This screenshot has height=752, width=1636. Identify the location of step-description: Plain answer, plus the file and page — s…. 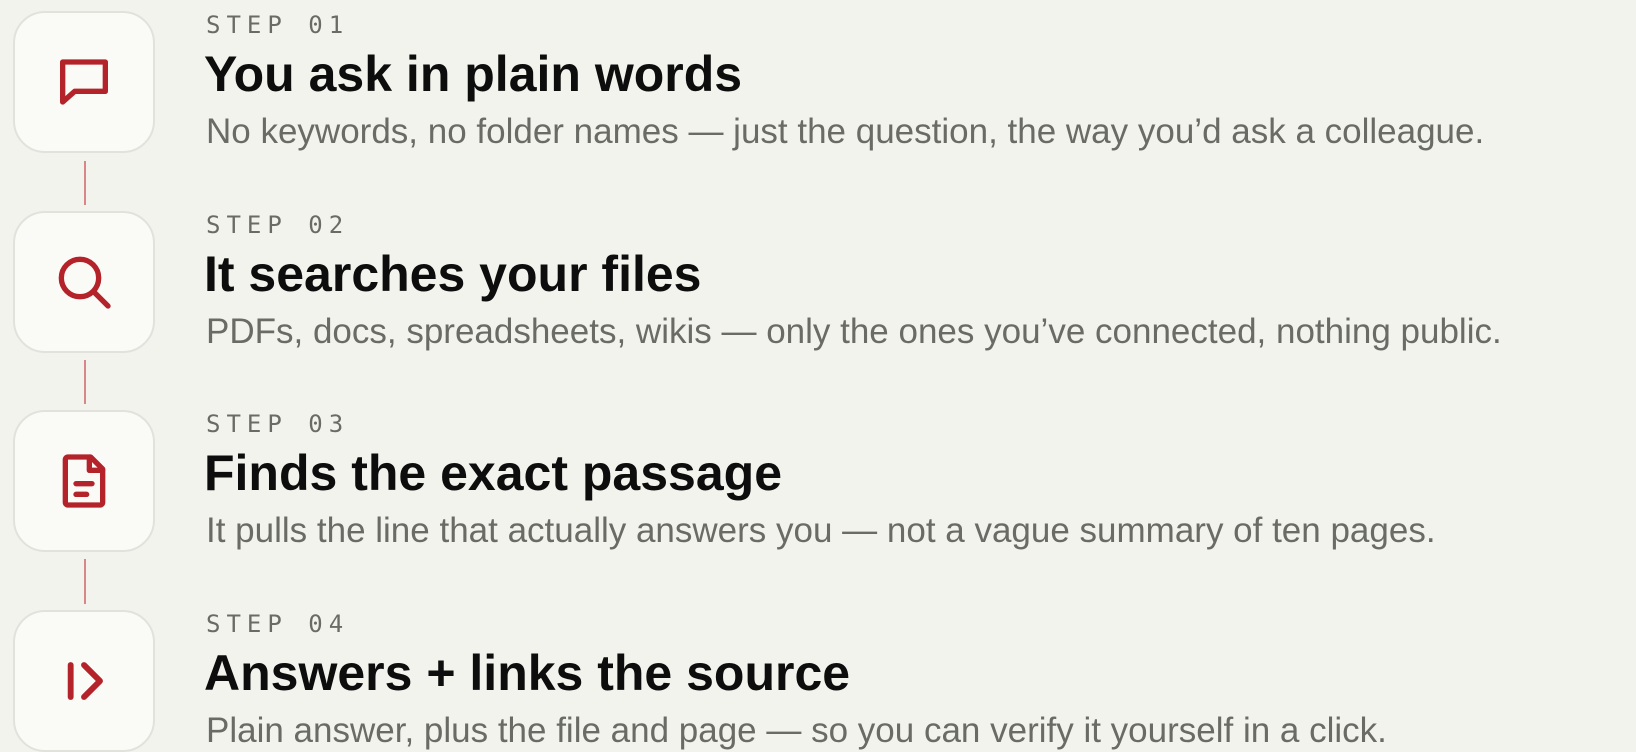
(796, 730).